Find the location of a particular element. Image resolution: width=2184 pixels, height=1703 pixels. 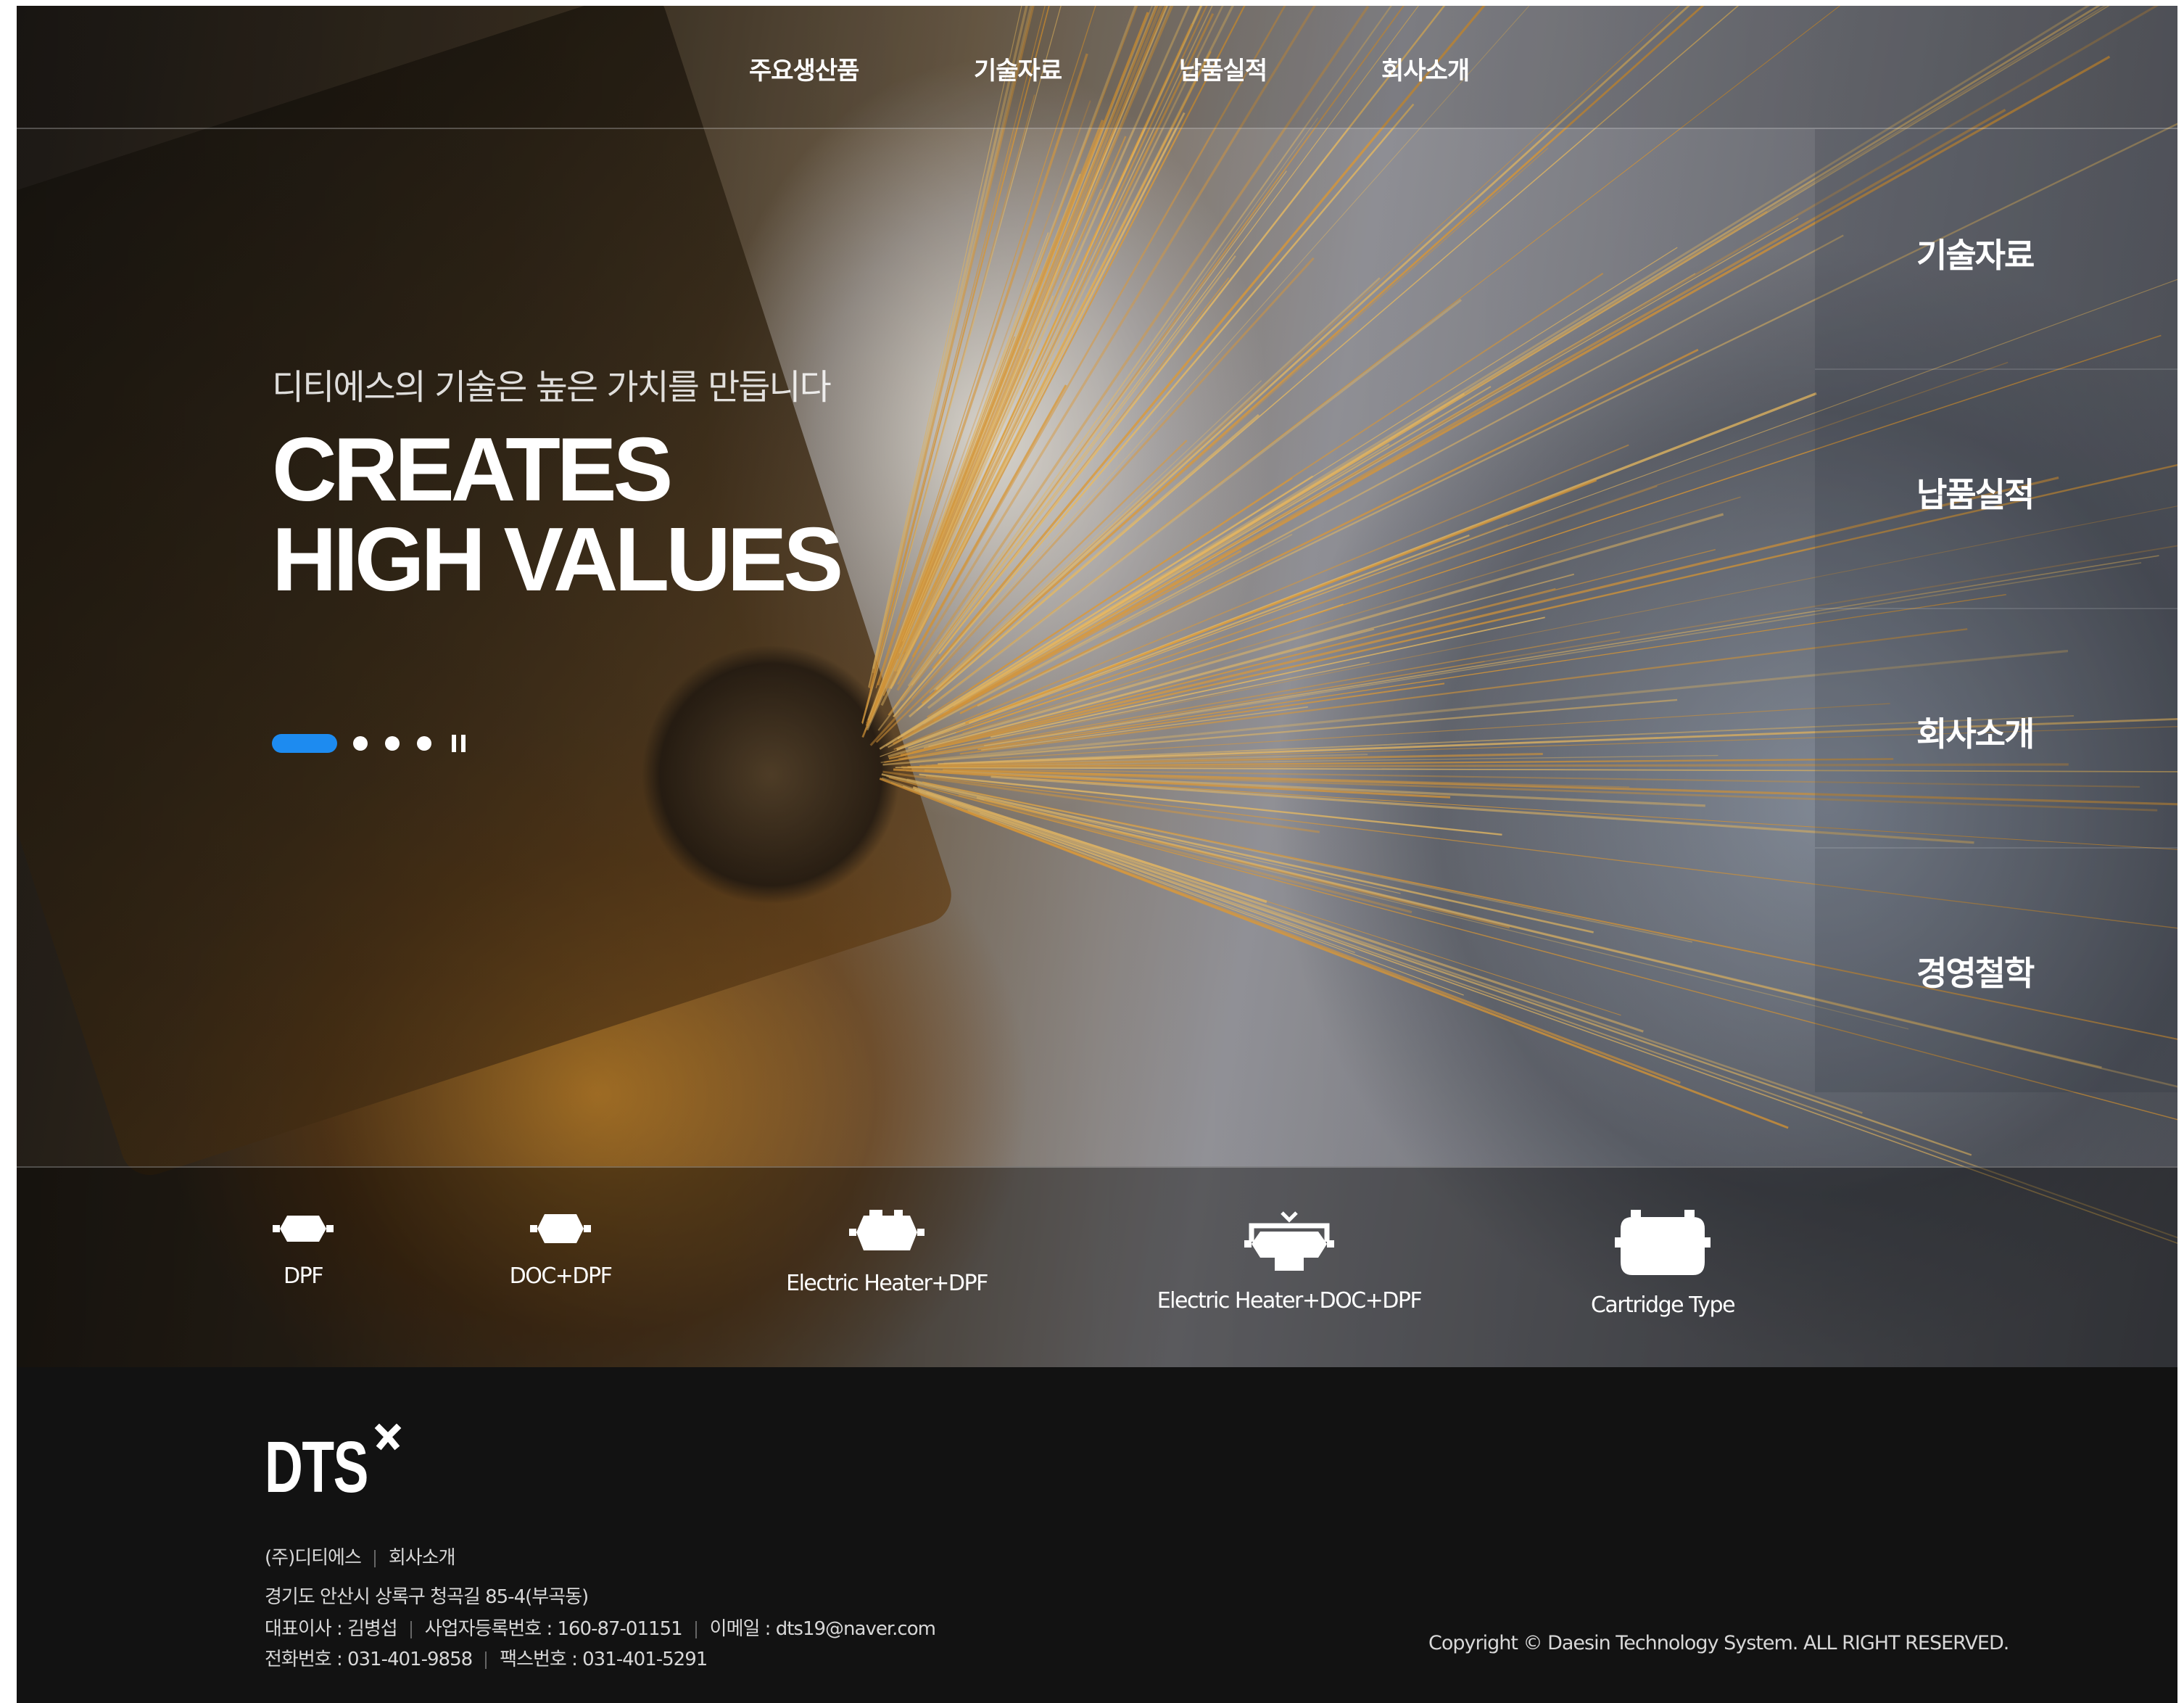

footer-company-name: (주)디티에스 is located at coordinates (313, 1558).